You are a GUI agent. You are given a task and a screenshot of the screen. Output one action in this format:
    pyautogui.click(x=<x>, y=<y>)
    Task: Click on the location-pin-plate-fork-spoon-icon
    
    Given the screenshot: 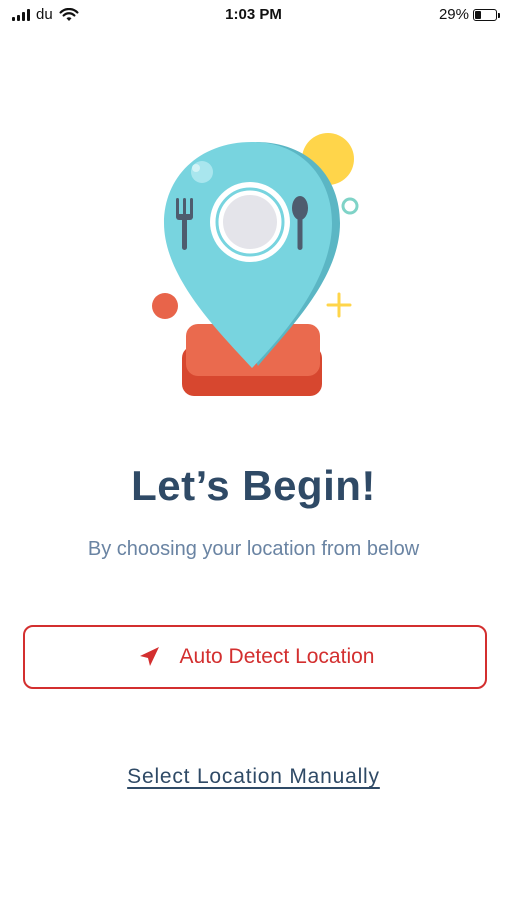 What is the action you would take?
    pyautogui.click(x=255, y=264)
    